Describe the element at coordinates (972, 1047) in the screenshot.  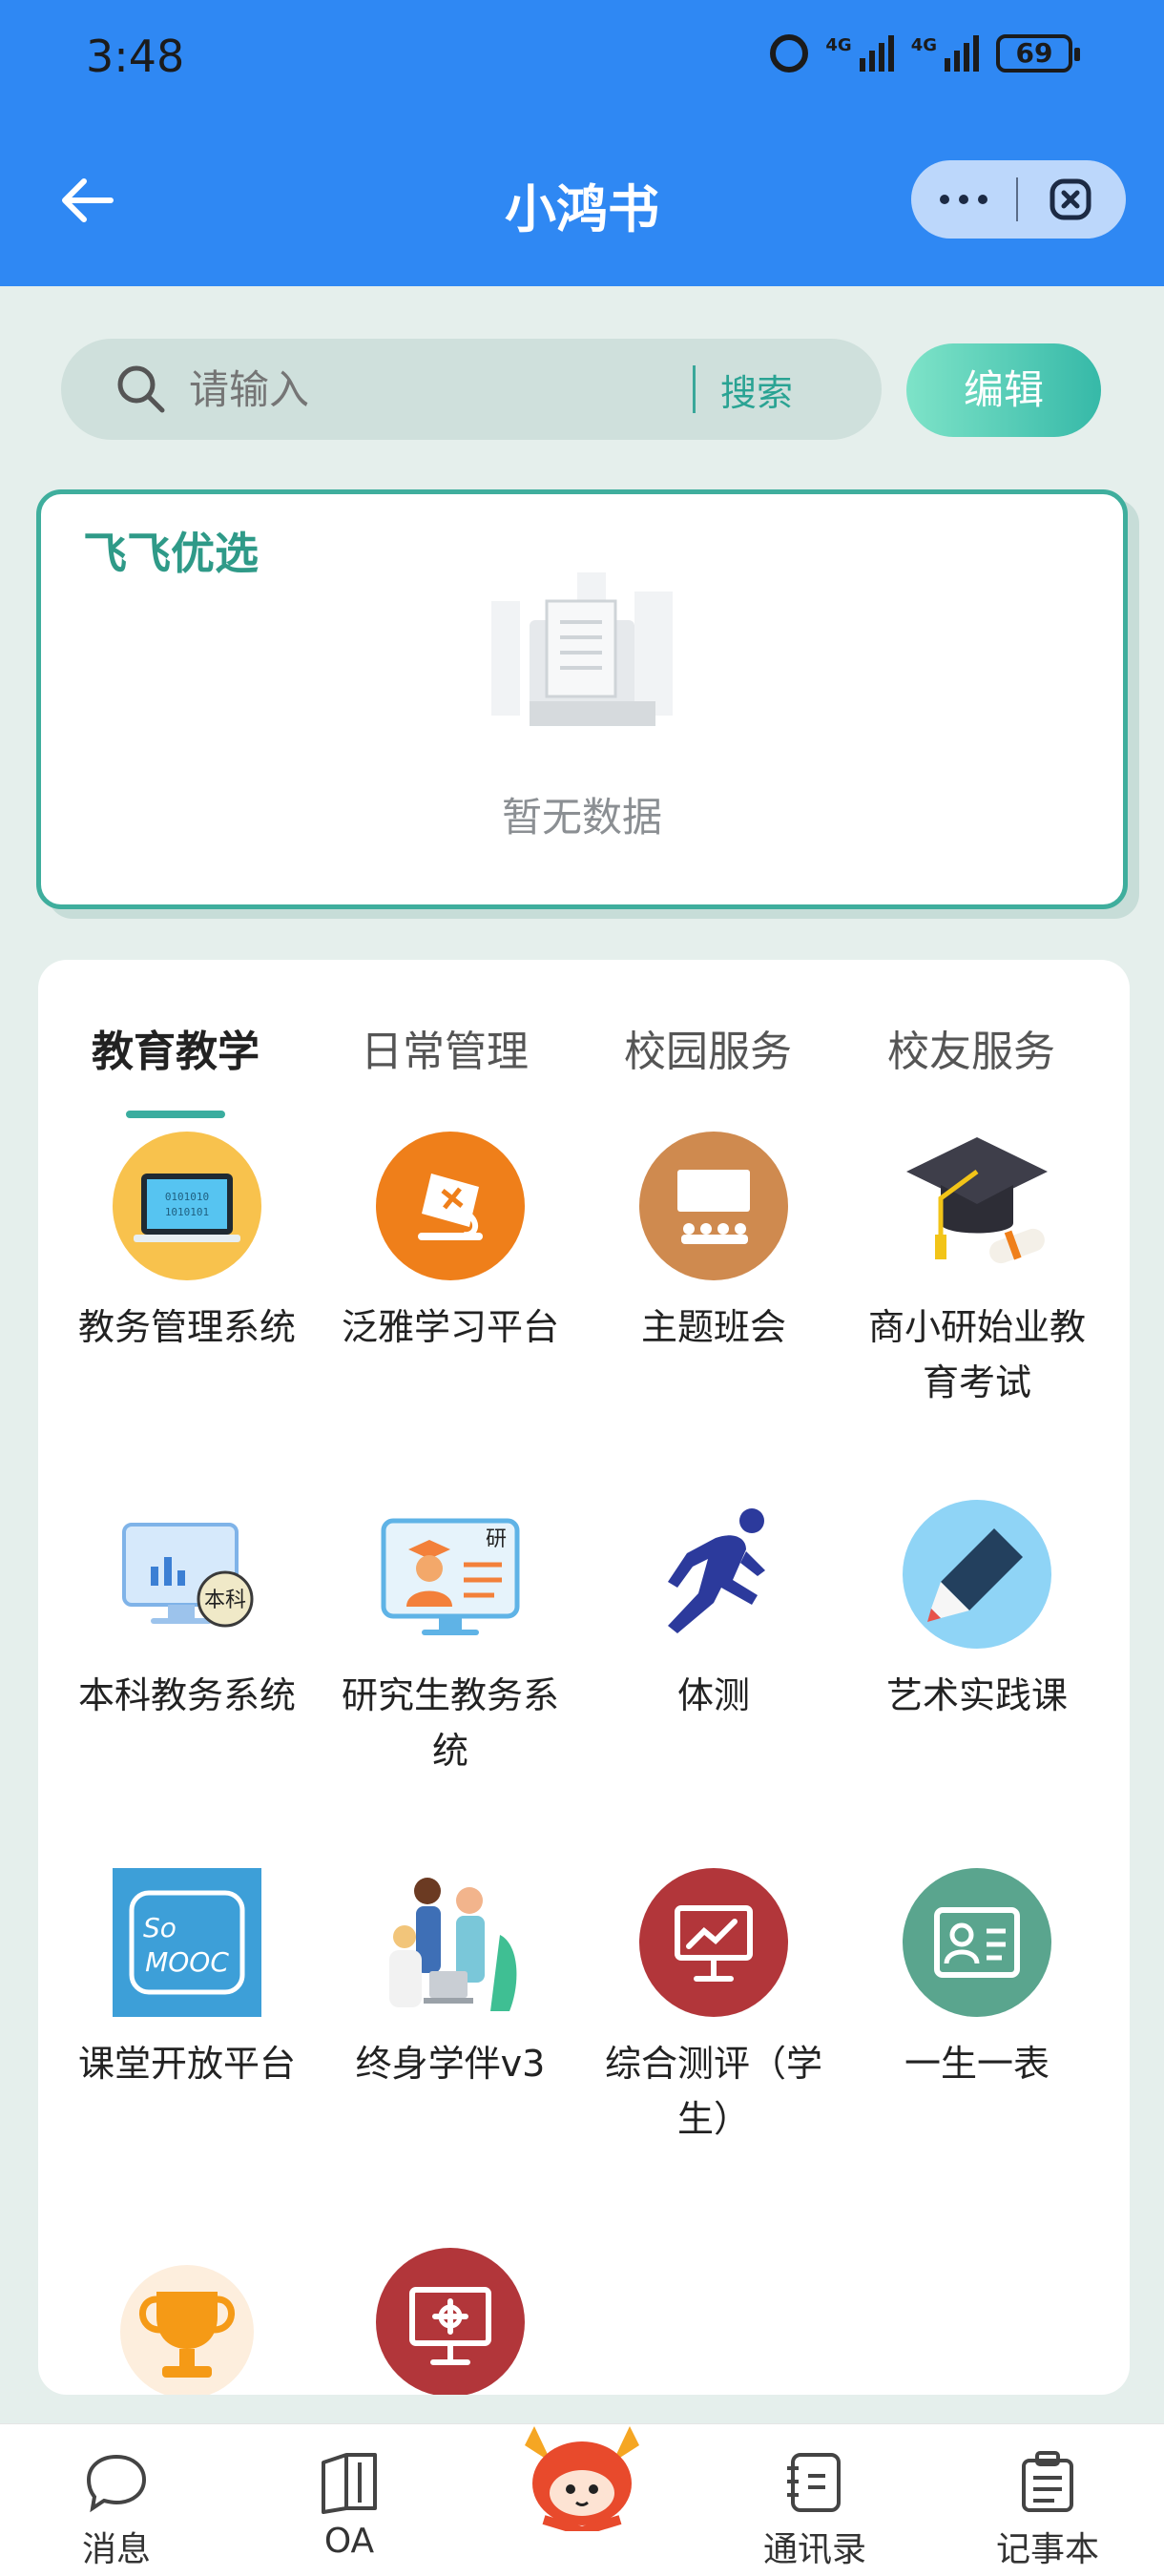
I see `tab-alumni-services: 校友服务` at that location.